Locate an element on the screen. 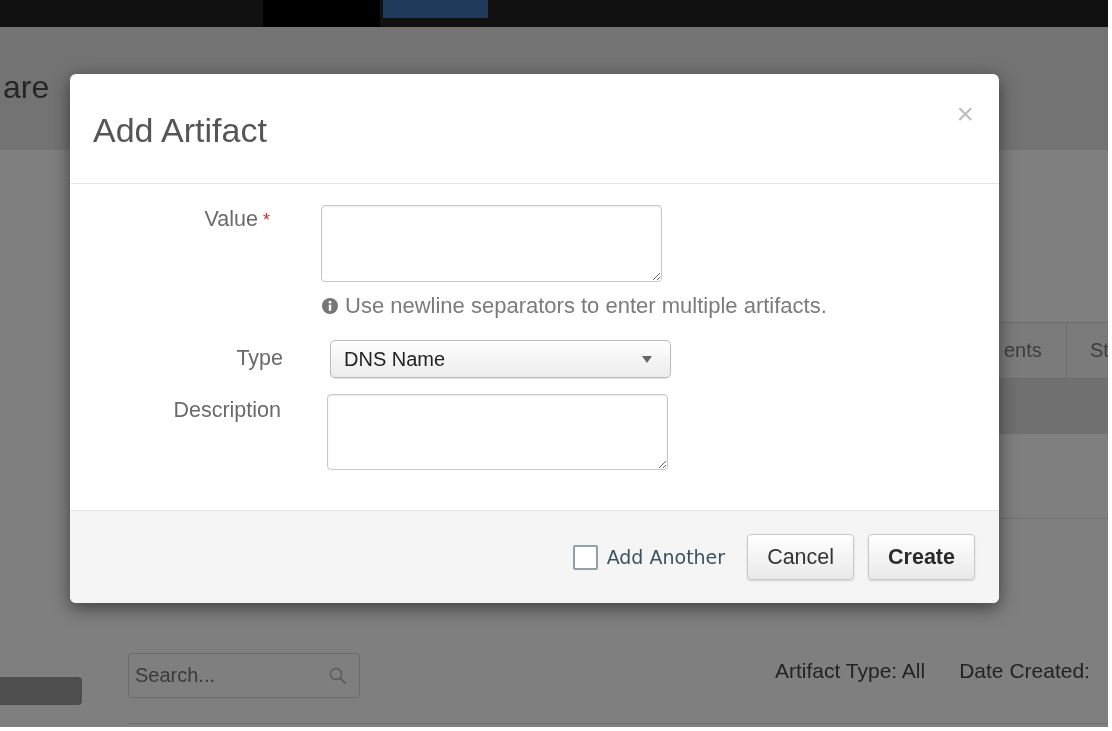 The width and height of the screenshot is (1112, 731). checkbox-label: Add Another is located at coordinates (666, 557).